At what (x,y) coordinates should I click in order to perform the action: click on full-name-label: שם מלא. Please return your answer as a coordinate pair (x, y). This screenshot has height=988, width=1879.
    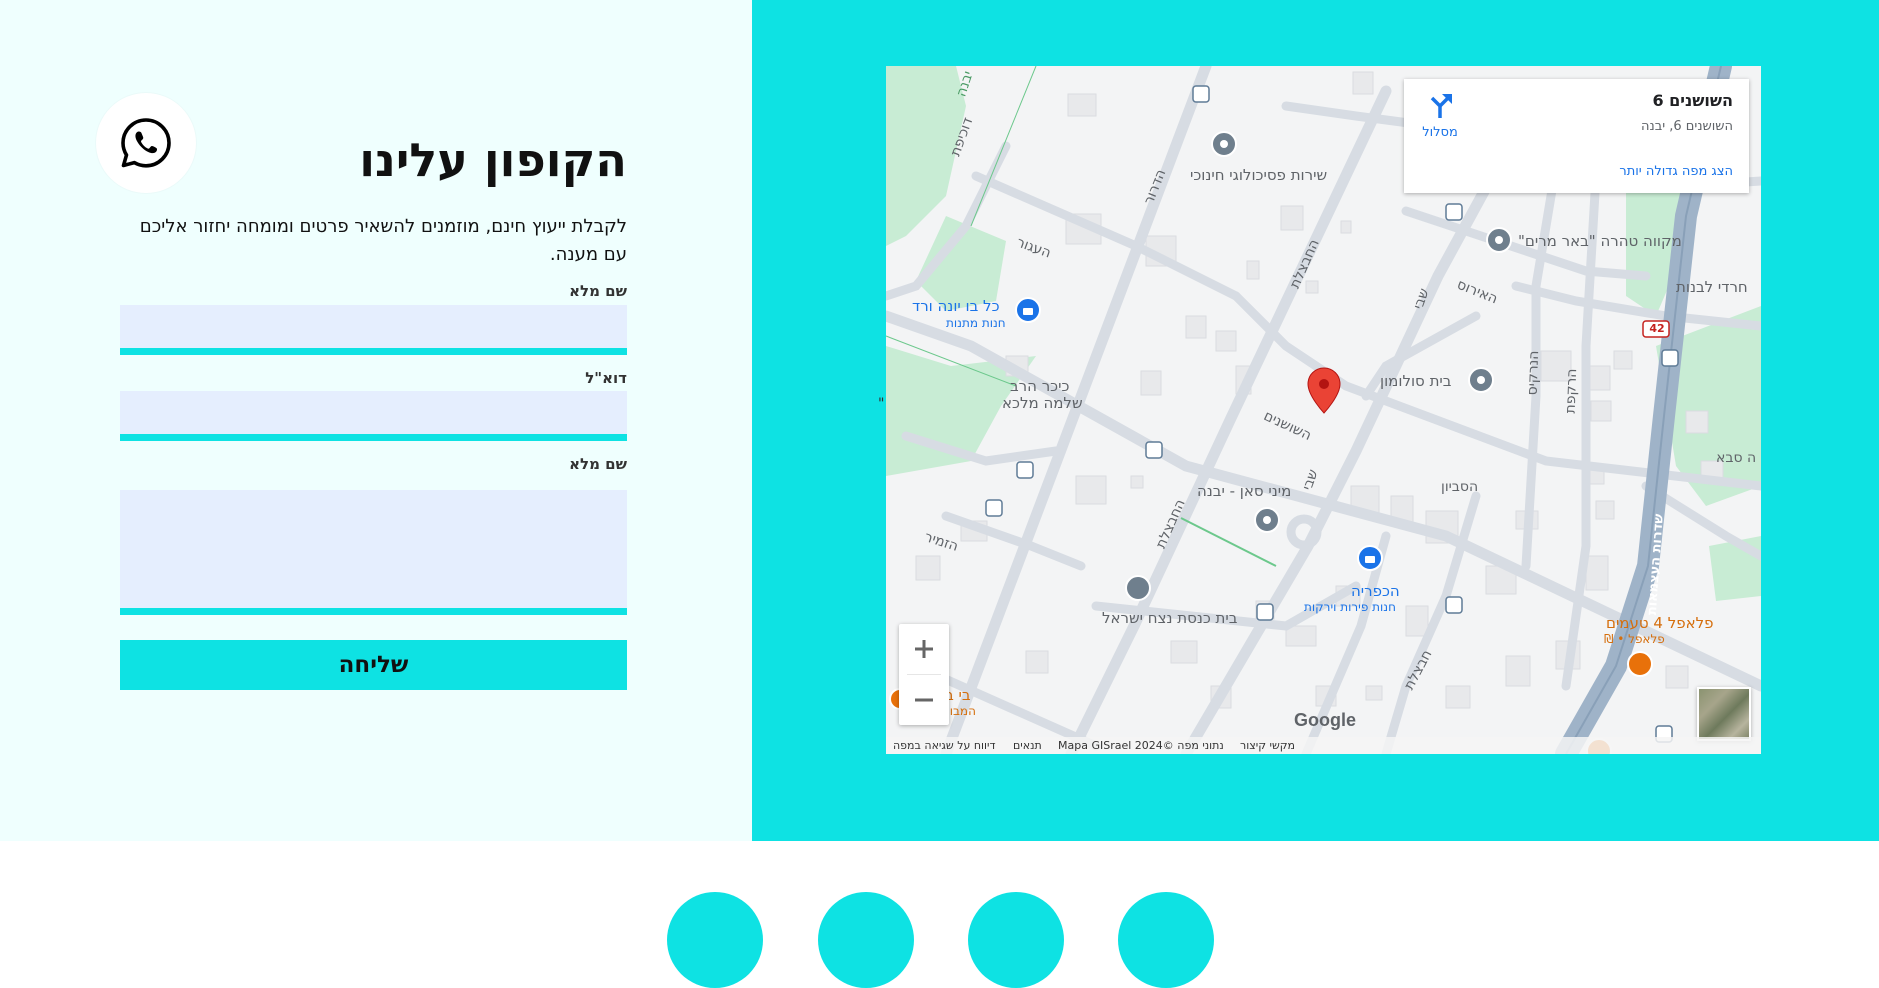
    Looking at the image, I should click on (598, 291).